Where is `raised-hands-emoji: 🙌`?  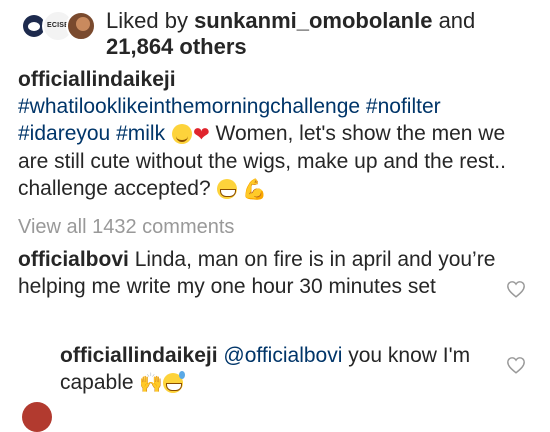
raised-hands-emoji: 🙌 is located at coordinates (151, 382).